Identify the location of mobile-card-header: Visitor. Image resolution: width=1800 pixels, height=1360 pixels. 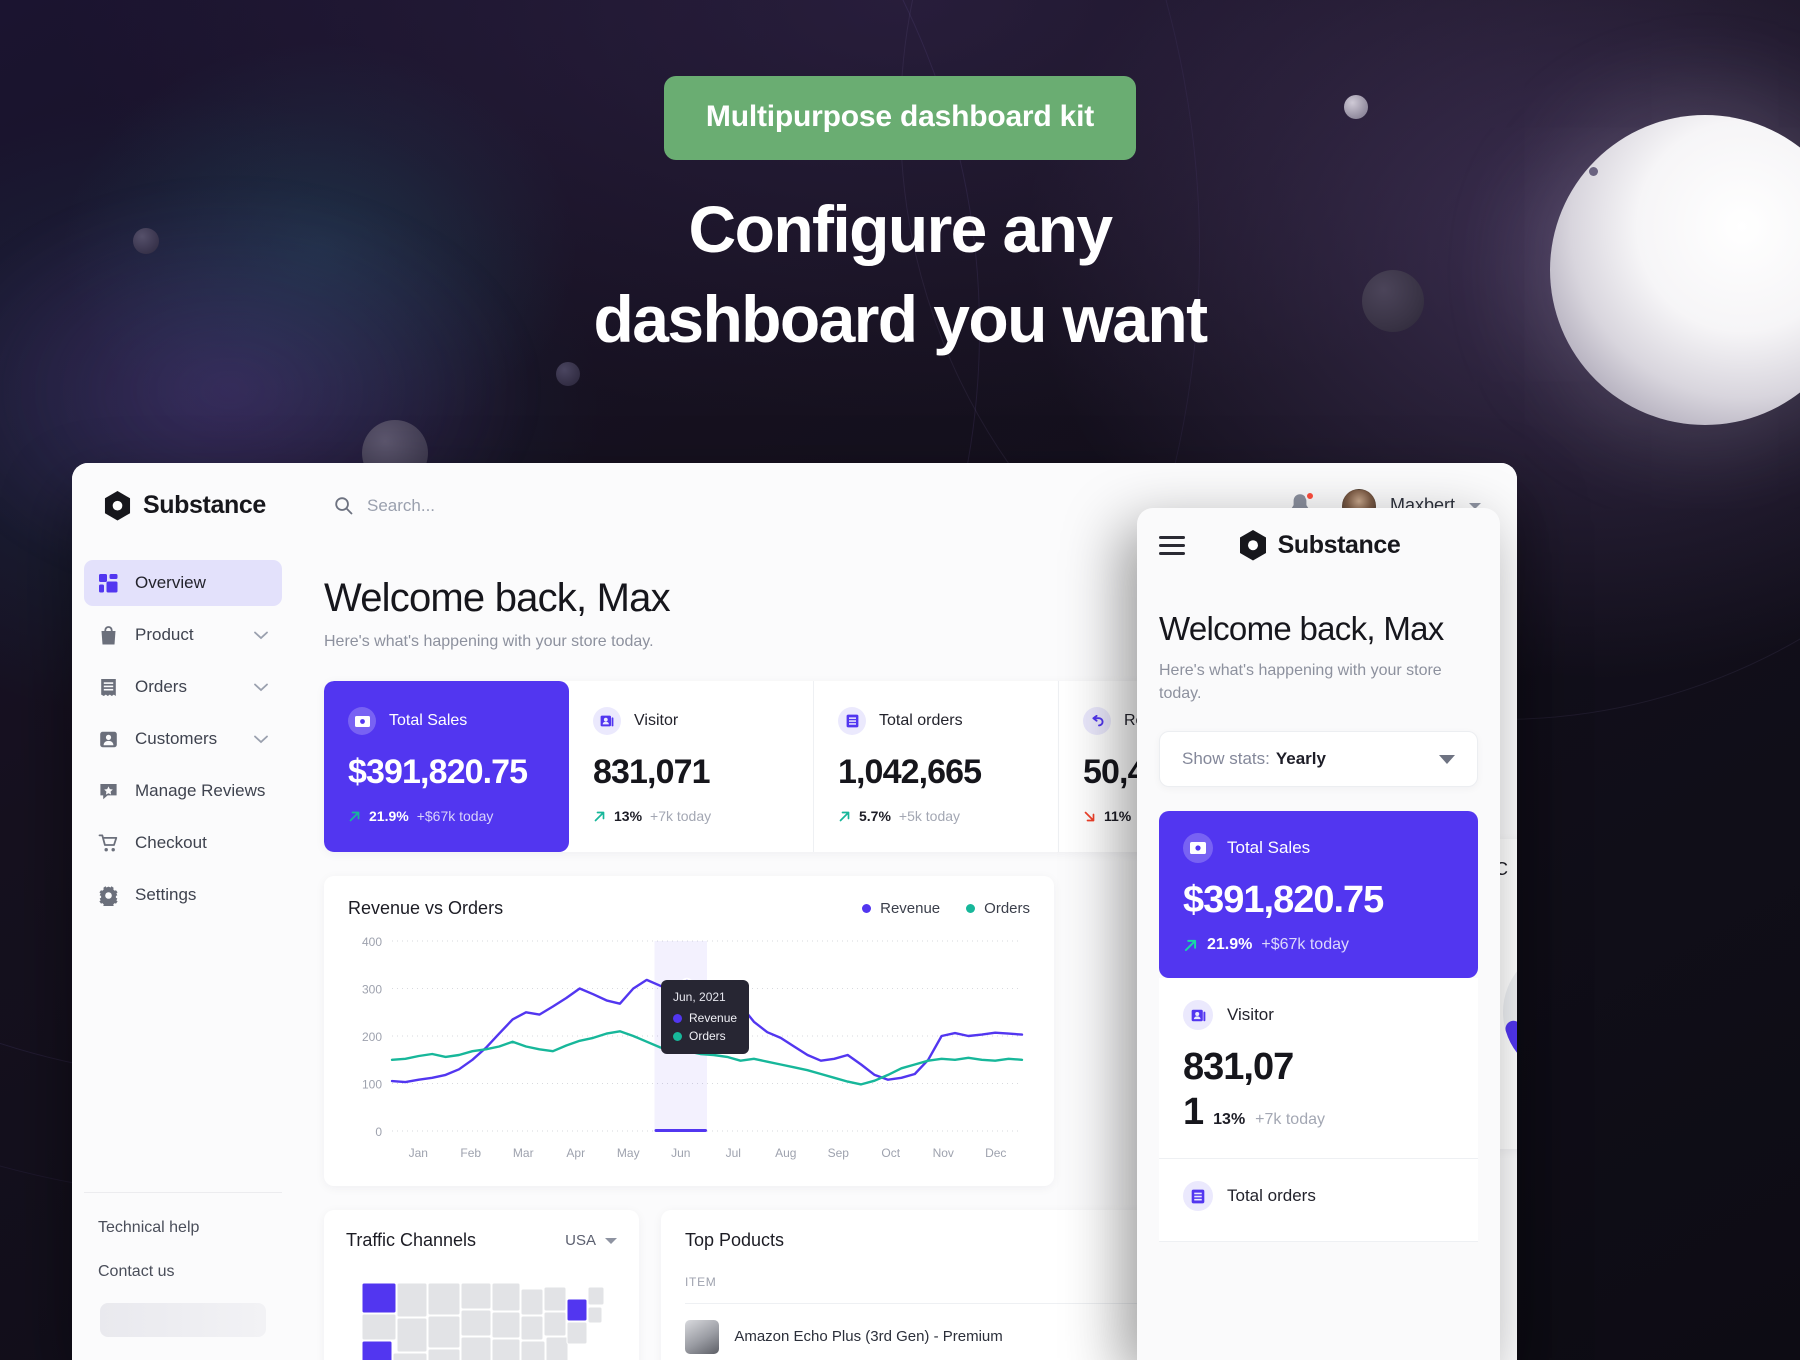
(1318, 1015).